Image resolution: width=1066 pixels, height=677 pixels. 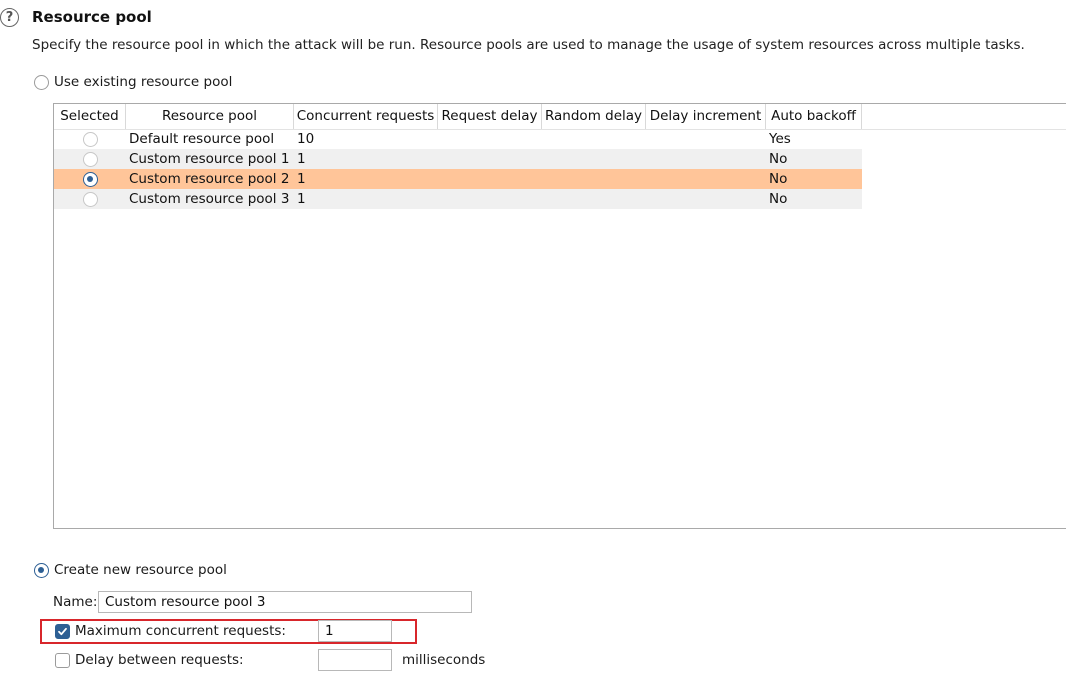 What do you see at coordinates (780, 139) in the screenshot?
I see `table-cell-auto-backoff: Yes` at bounding box center [780, 139].